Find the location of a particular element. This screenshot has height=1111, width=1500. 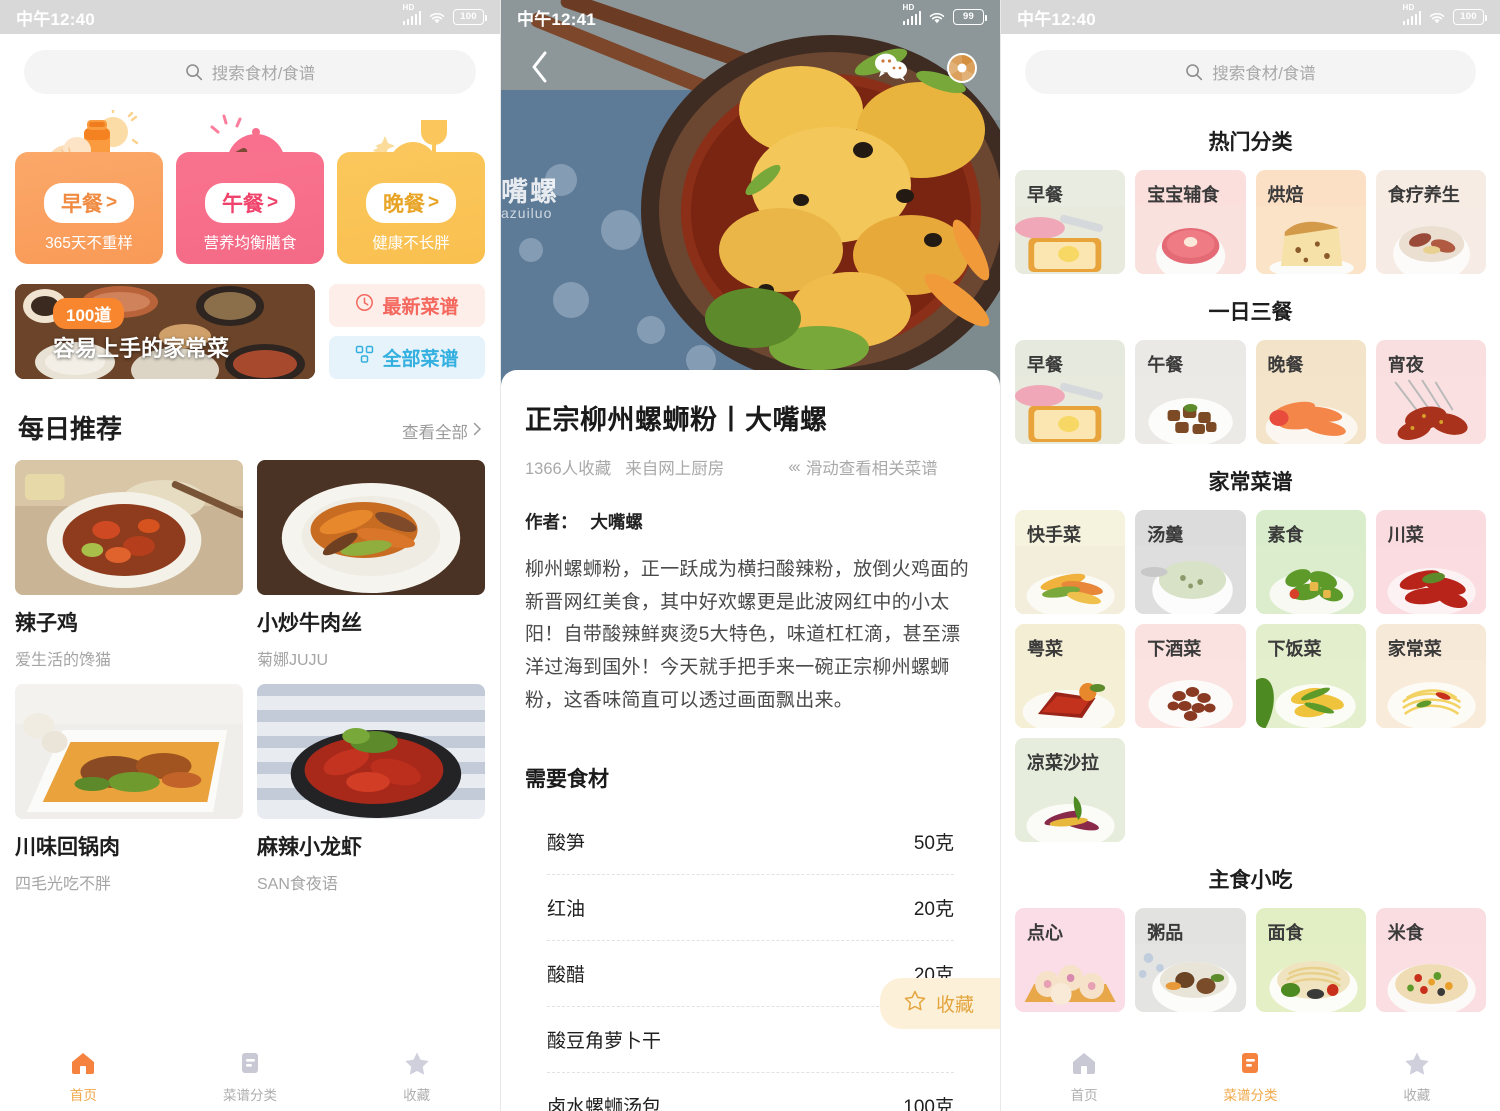

meal-card-breakfast: 早餐 > 365天不重样 is located at coordinates (89, 187).